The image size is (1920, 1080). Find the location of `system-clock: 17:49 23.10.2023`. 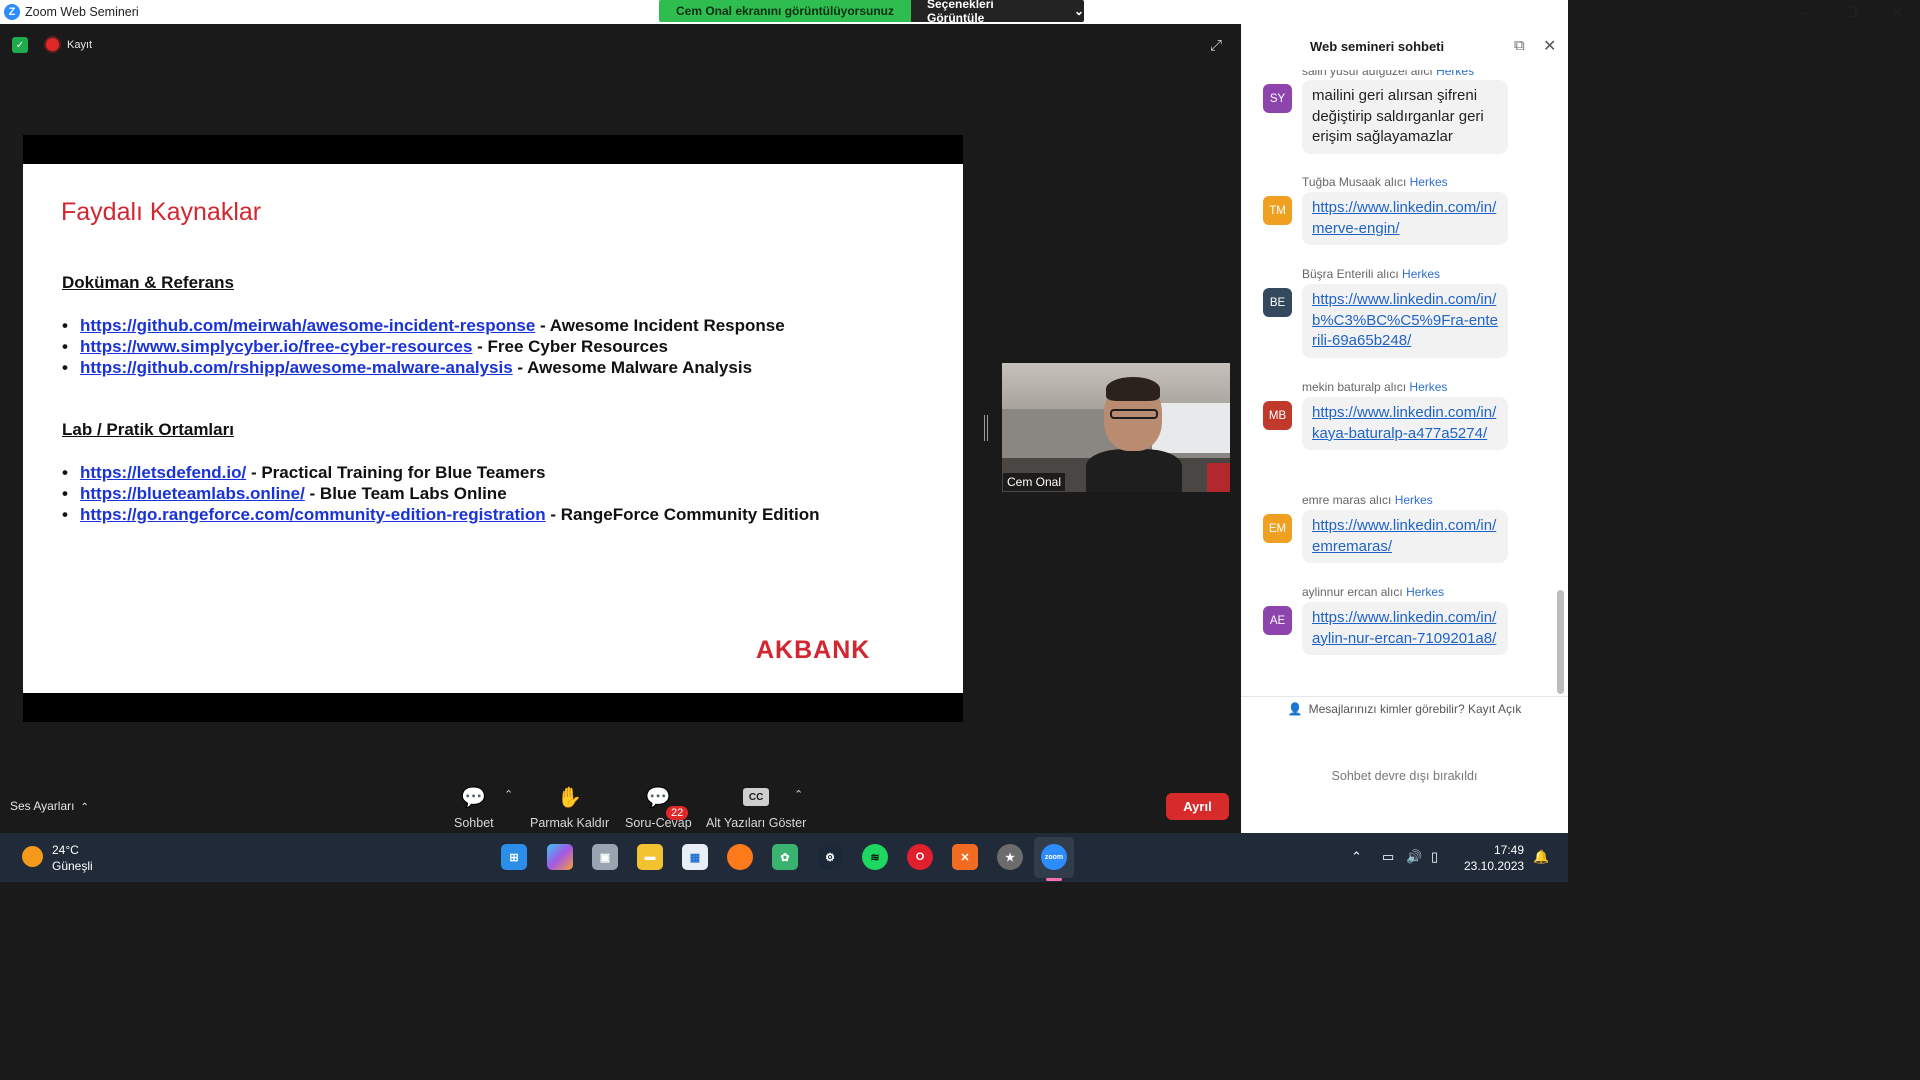

system-clock: 17:49 23.10.2023 is located at coordinates (1494, 858).